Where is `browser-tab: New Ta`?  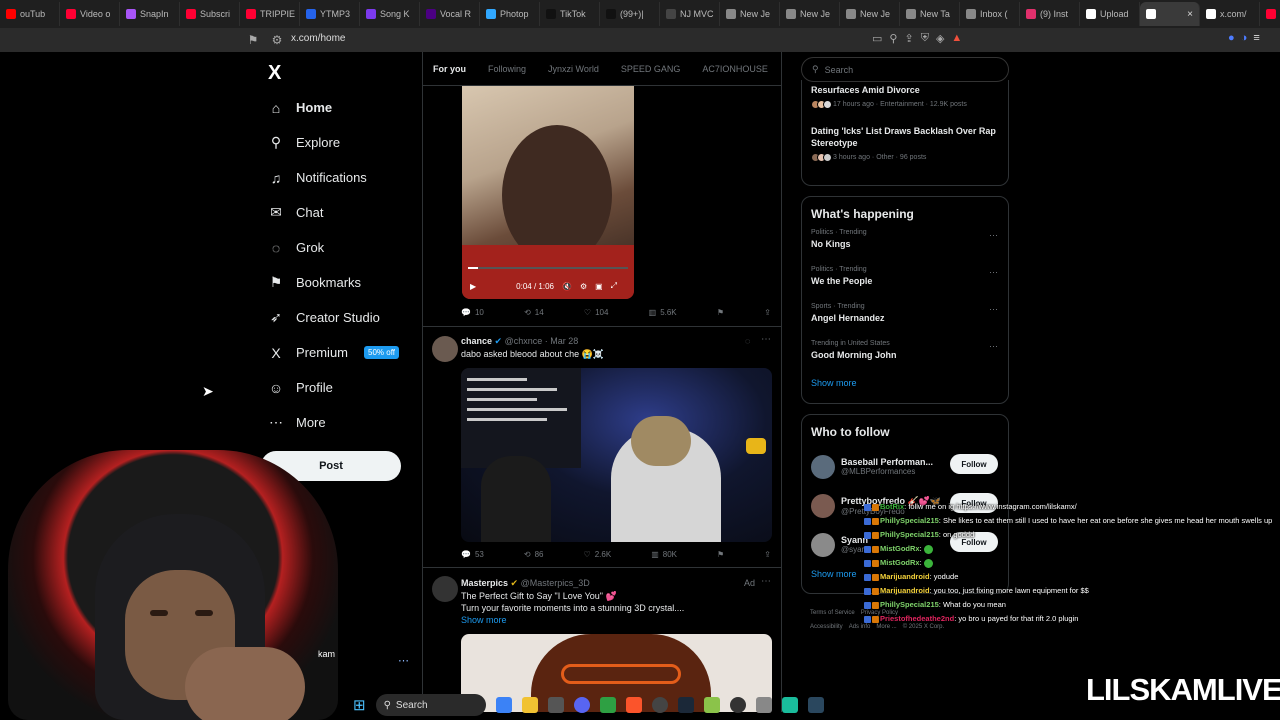 browser-tab: New Ta is located at coordinates (930, 14).